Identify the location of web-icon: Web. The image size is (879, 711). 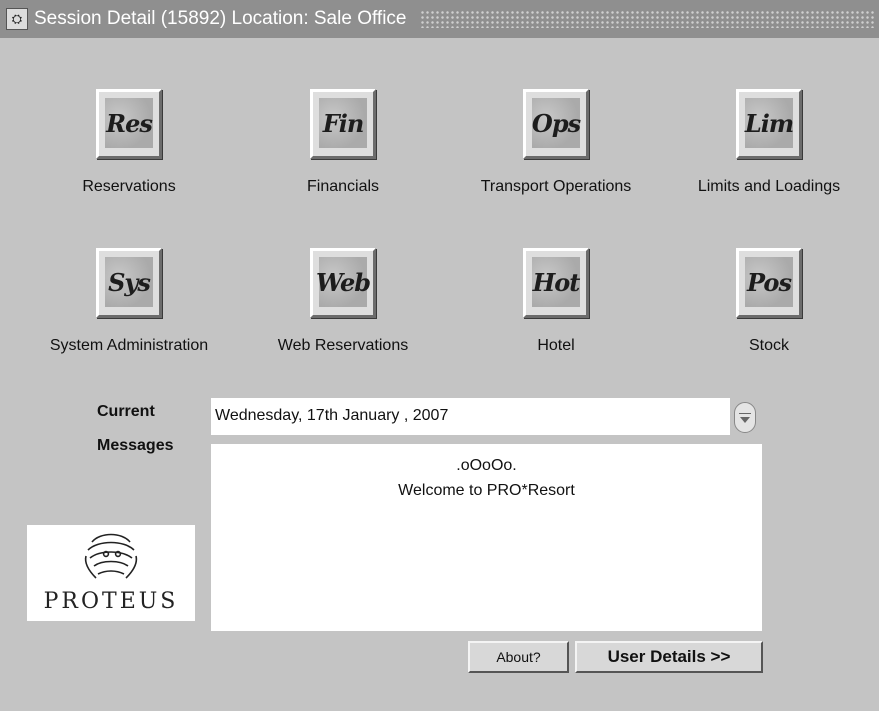
(343, 282).